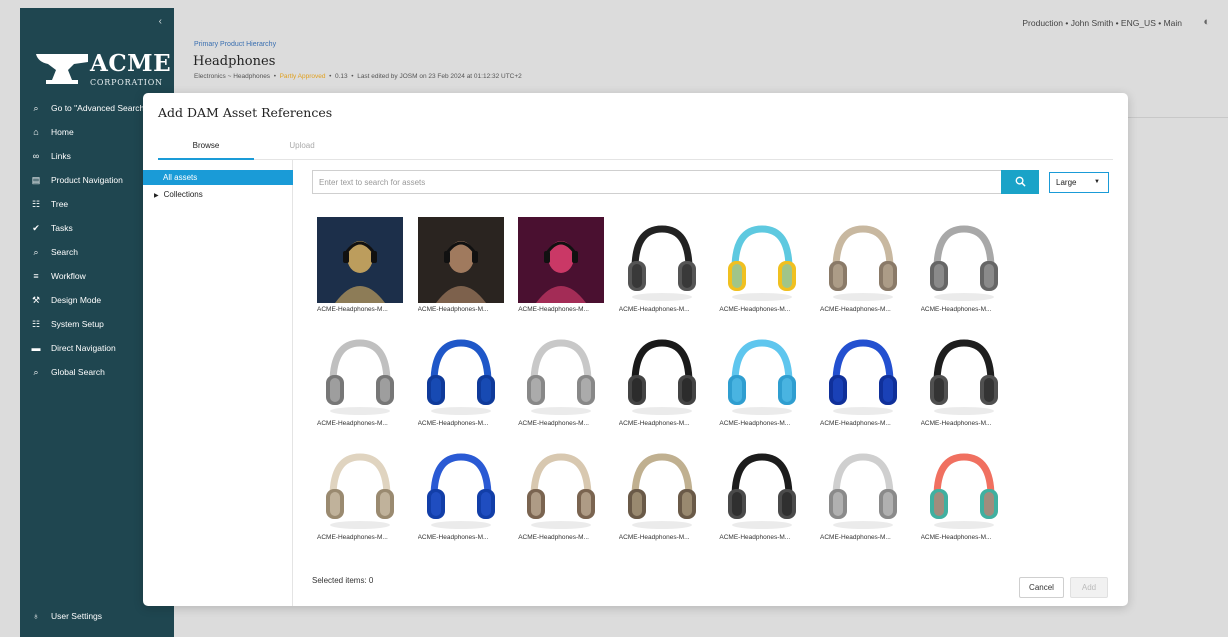 This screenshot has height=637, width=1228. I want to click on breadcrumb: Electronics ~ Headphones, so click(232, 76).